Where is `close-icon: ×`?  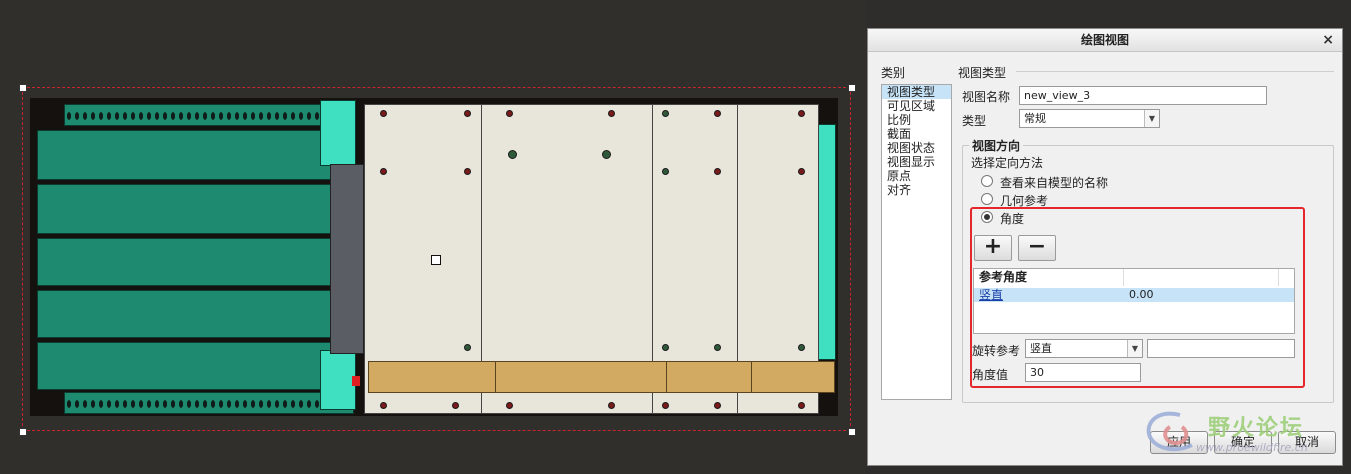
close-icon: × is located at coordinates (1328, 40).